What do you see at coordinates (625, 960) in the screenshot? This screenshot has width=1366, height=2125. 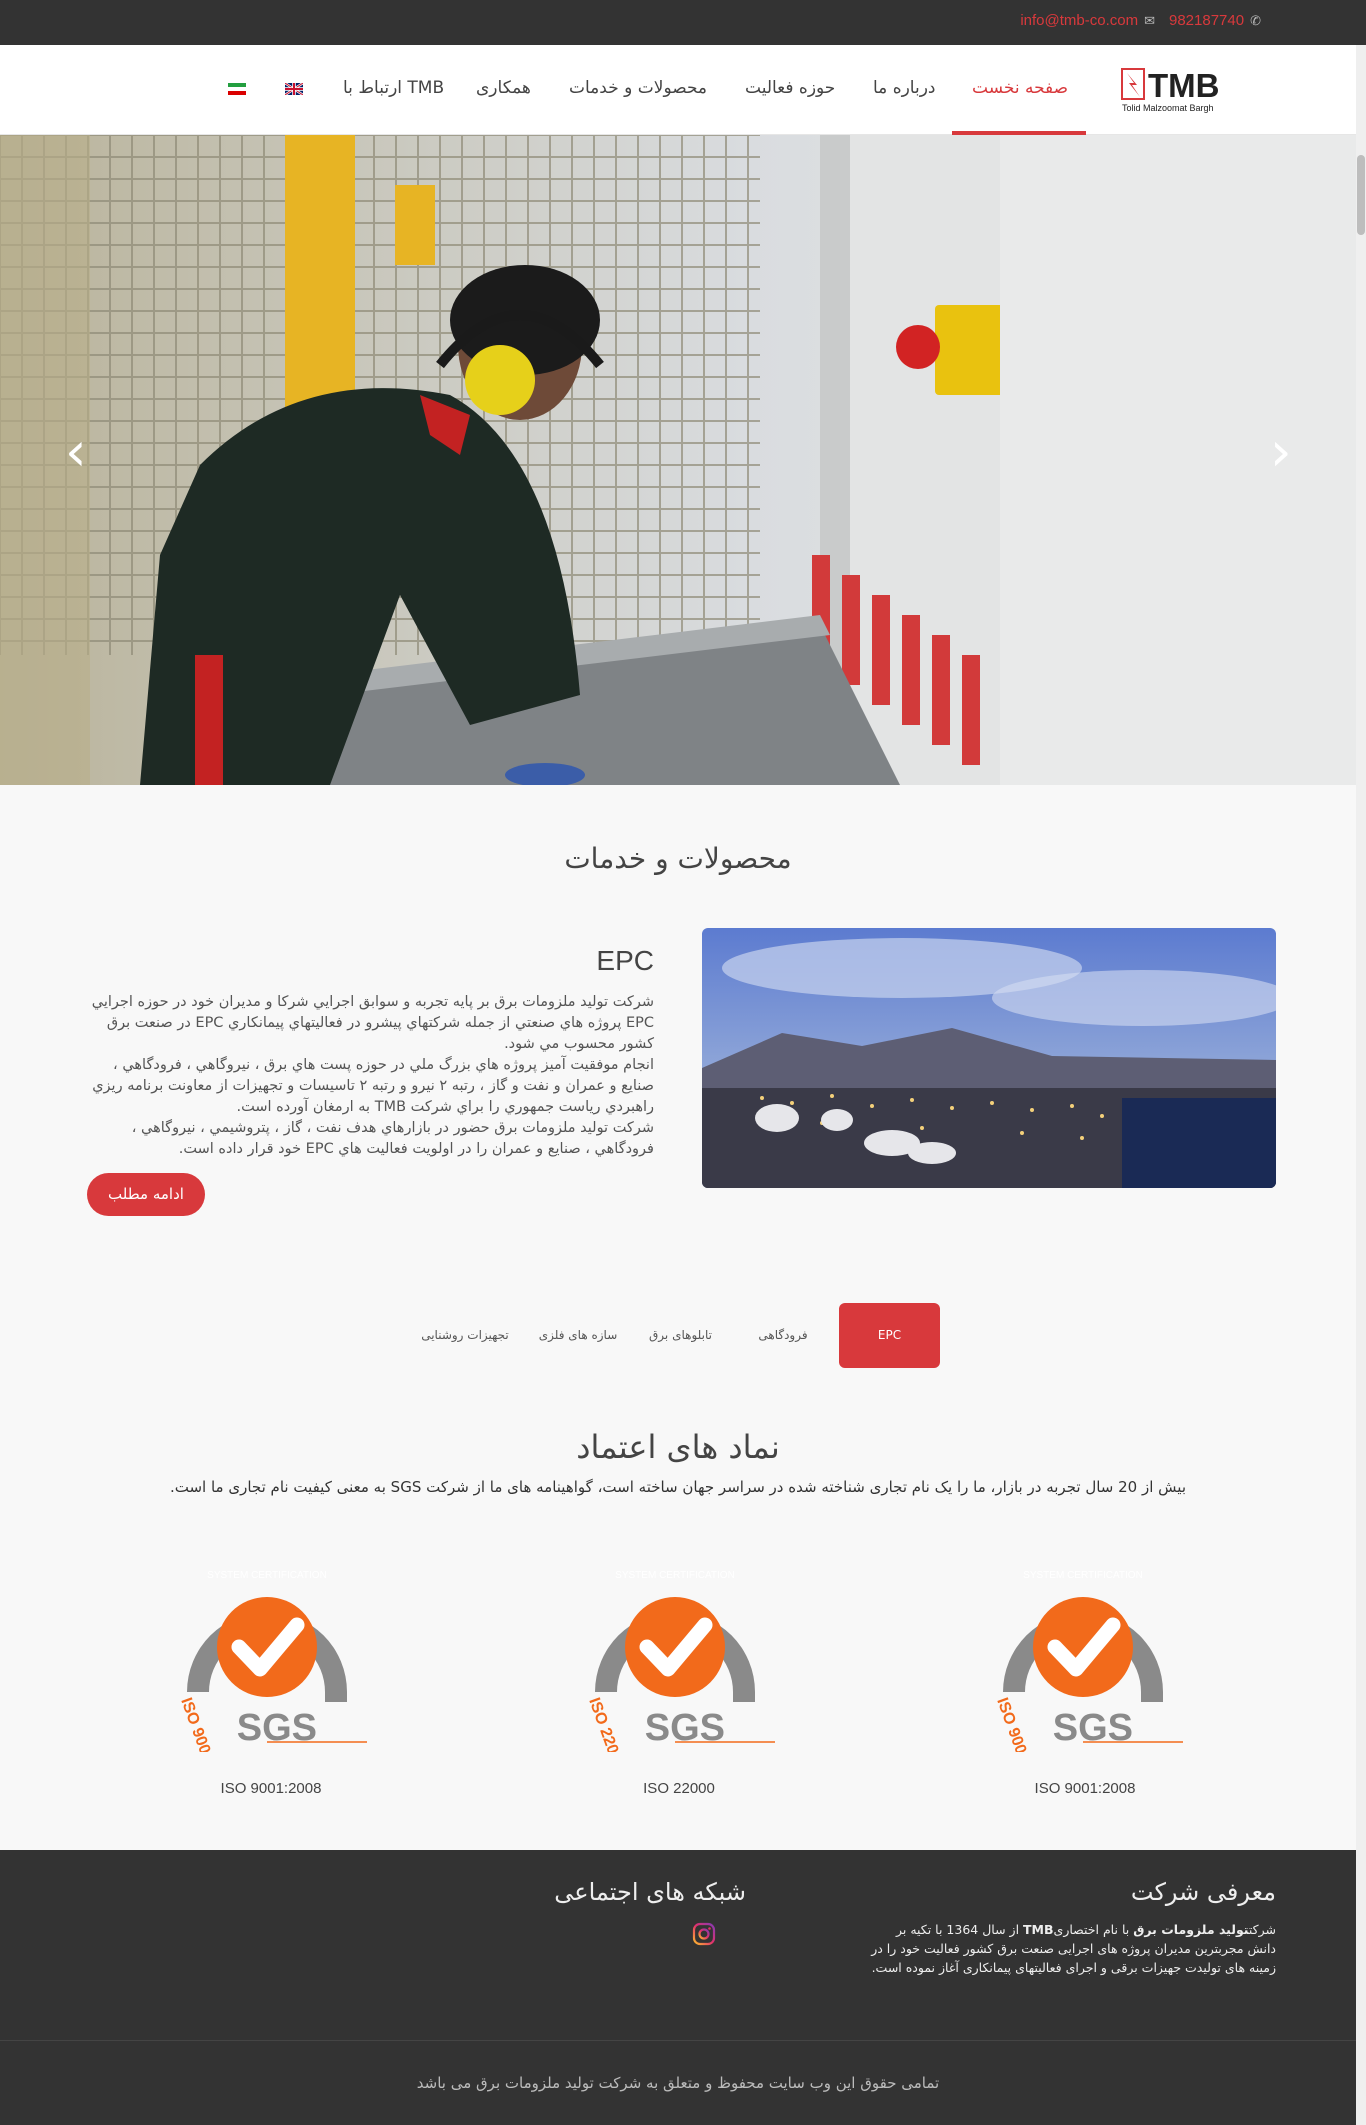 I see `epc-heading: EPC` at bounding box center [625, 960].